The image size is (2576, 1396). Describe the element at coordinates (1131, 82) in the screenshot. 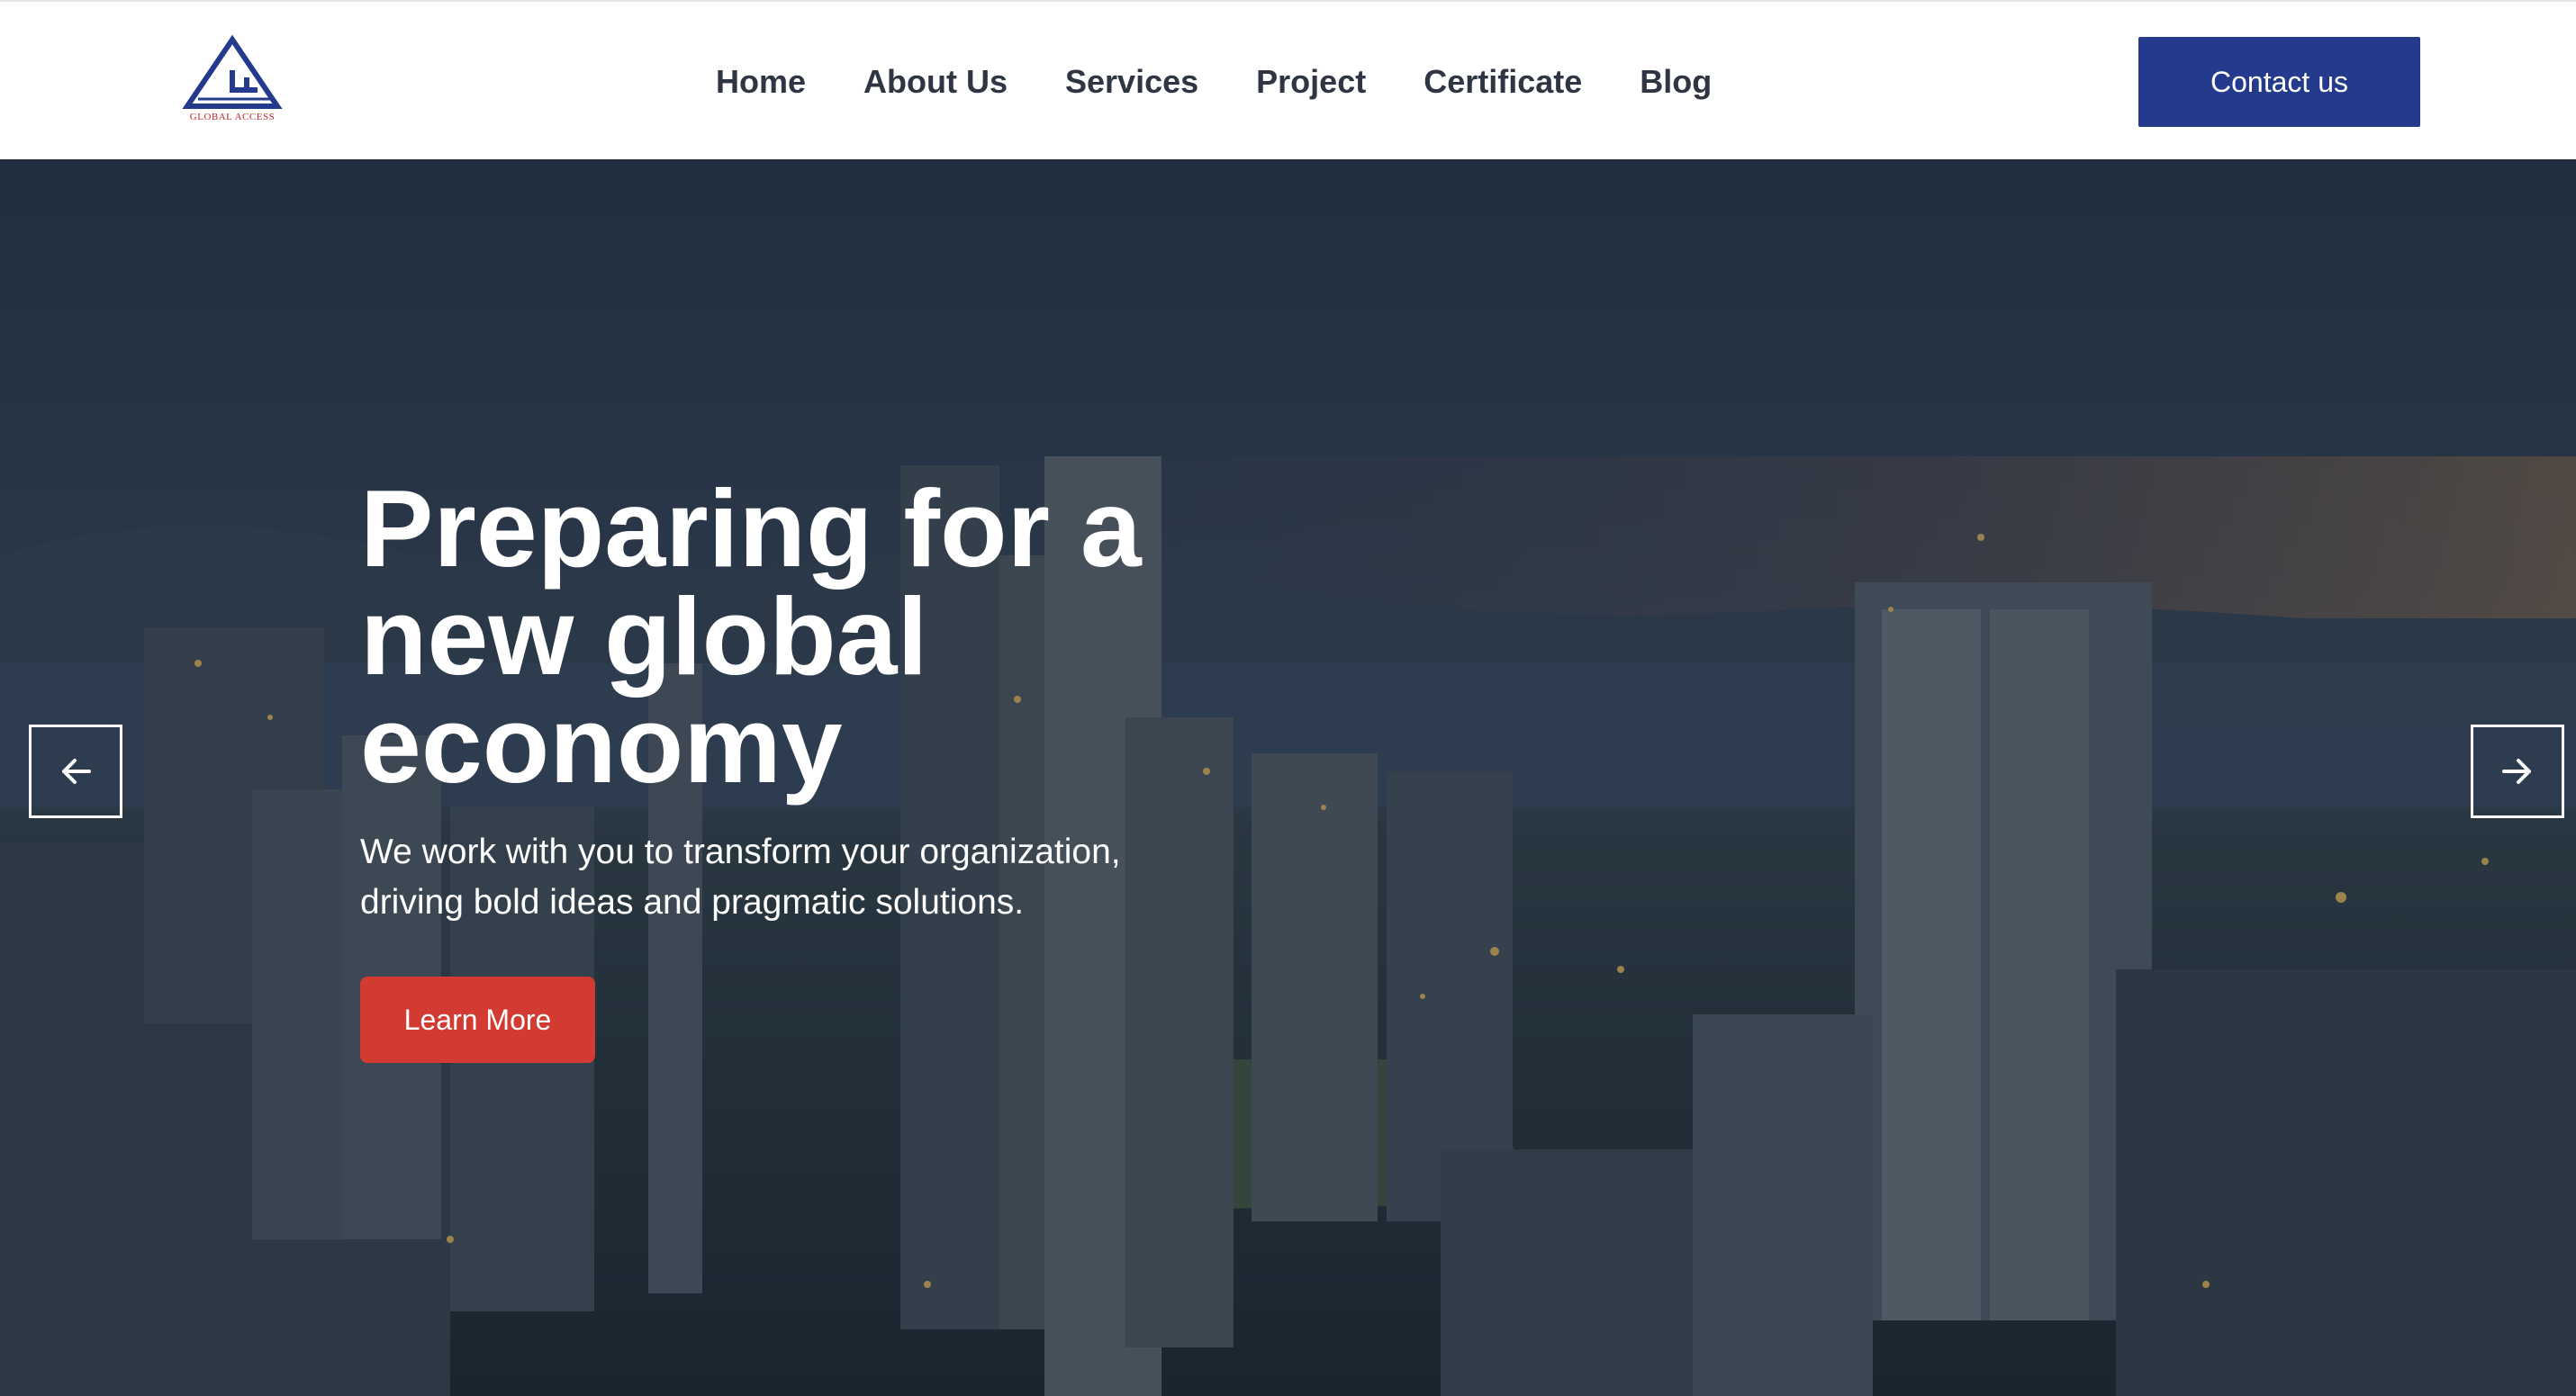

I see `nav-services: Services` at that location.